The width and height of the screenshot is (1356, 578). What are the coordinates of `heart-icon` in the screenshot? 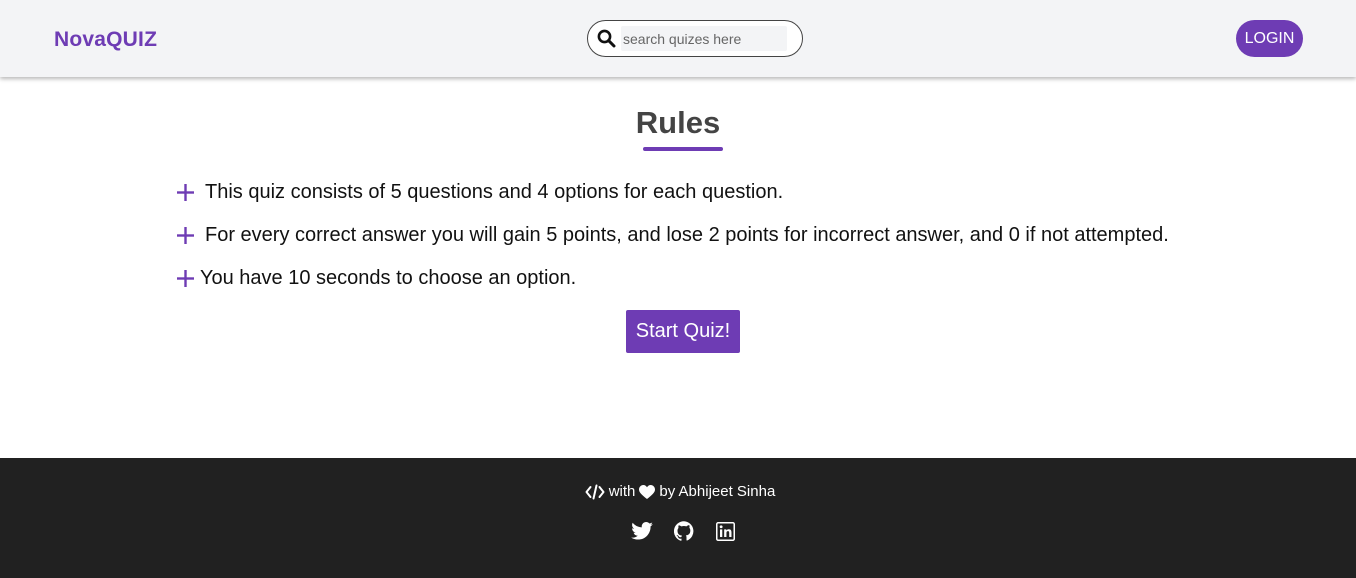 It's located at (647, 492).